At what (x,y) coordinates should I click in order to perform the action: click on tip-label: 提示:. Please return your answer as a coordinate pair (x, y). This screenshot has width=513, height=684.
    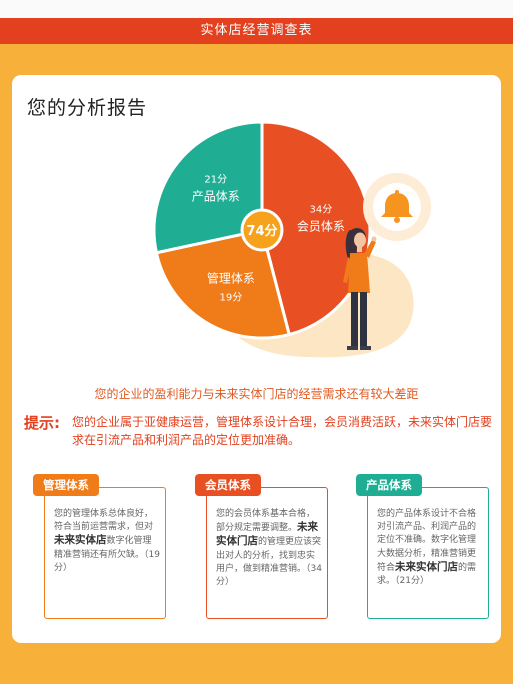
    Looking at the image, I should click on (42, 423).